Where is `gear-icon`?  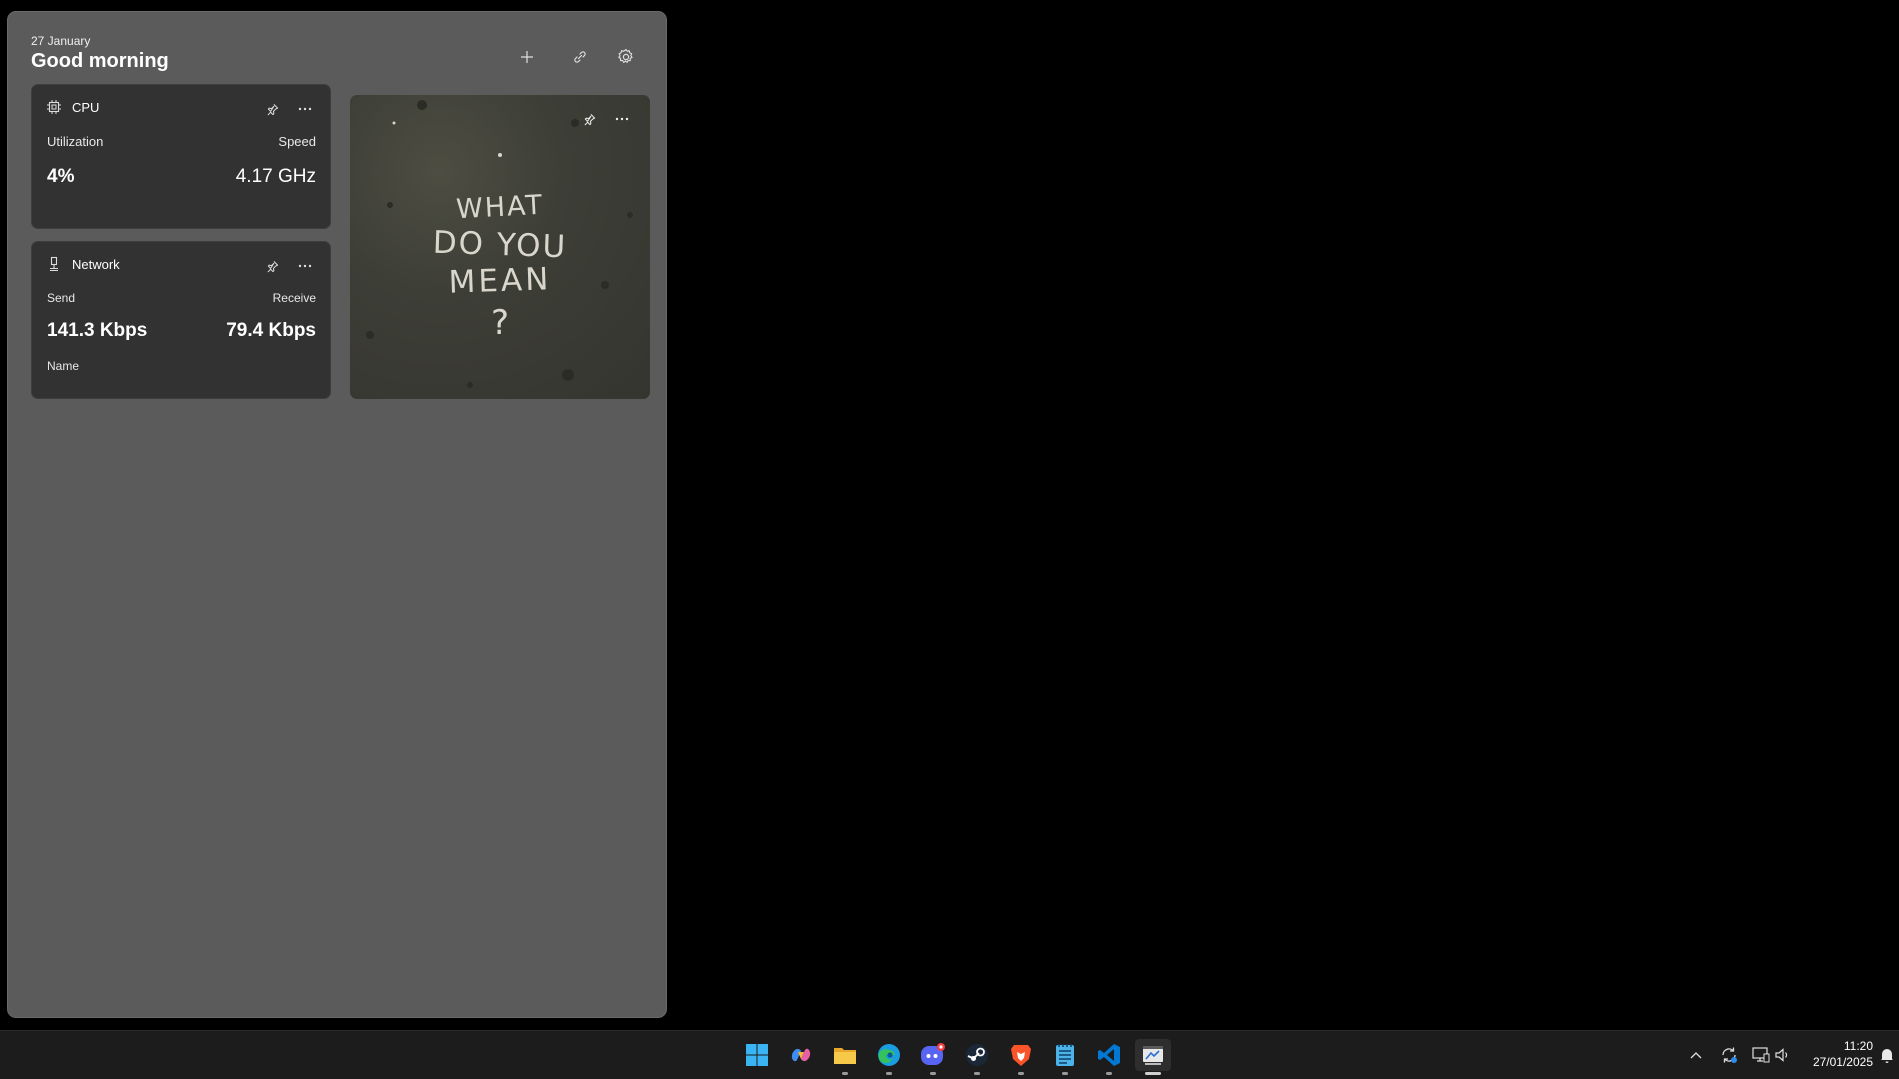
gear-icon is located at coordinates (625, 55).